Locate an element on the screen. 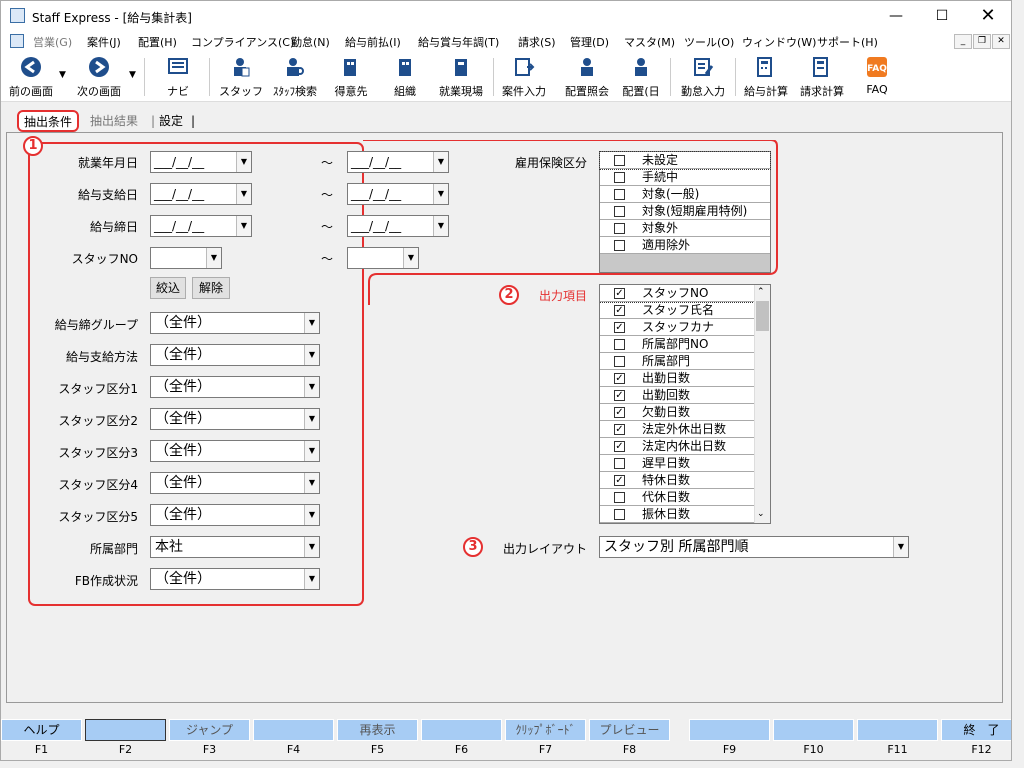 This screenshot has height=768, width=1024. menu-support: サポート(H) is located at coordinates (847, 42).